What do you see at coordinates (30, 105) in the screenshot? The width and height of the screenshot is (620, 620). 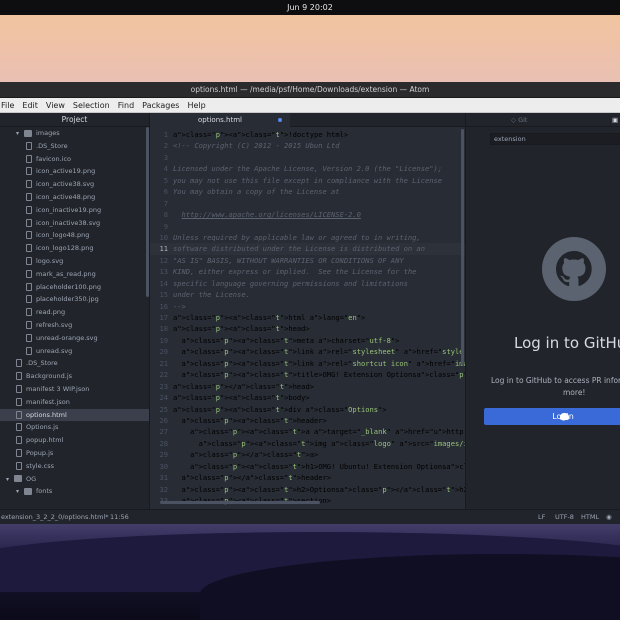 I see `menu-edit: Edit` at bounding box center [30, 105].